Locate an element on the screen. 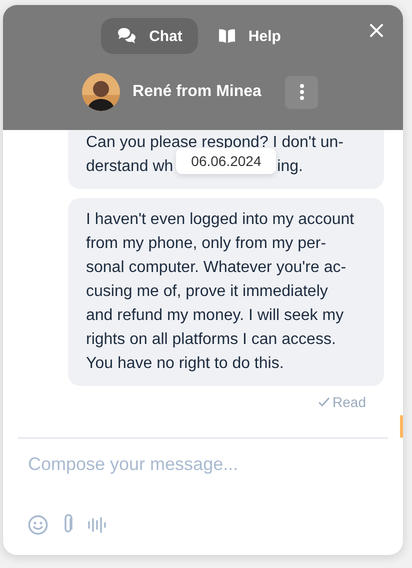 Image resolution: width=412 pixels, height=568 pixels. more-button is located at coordinates (301, 92).